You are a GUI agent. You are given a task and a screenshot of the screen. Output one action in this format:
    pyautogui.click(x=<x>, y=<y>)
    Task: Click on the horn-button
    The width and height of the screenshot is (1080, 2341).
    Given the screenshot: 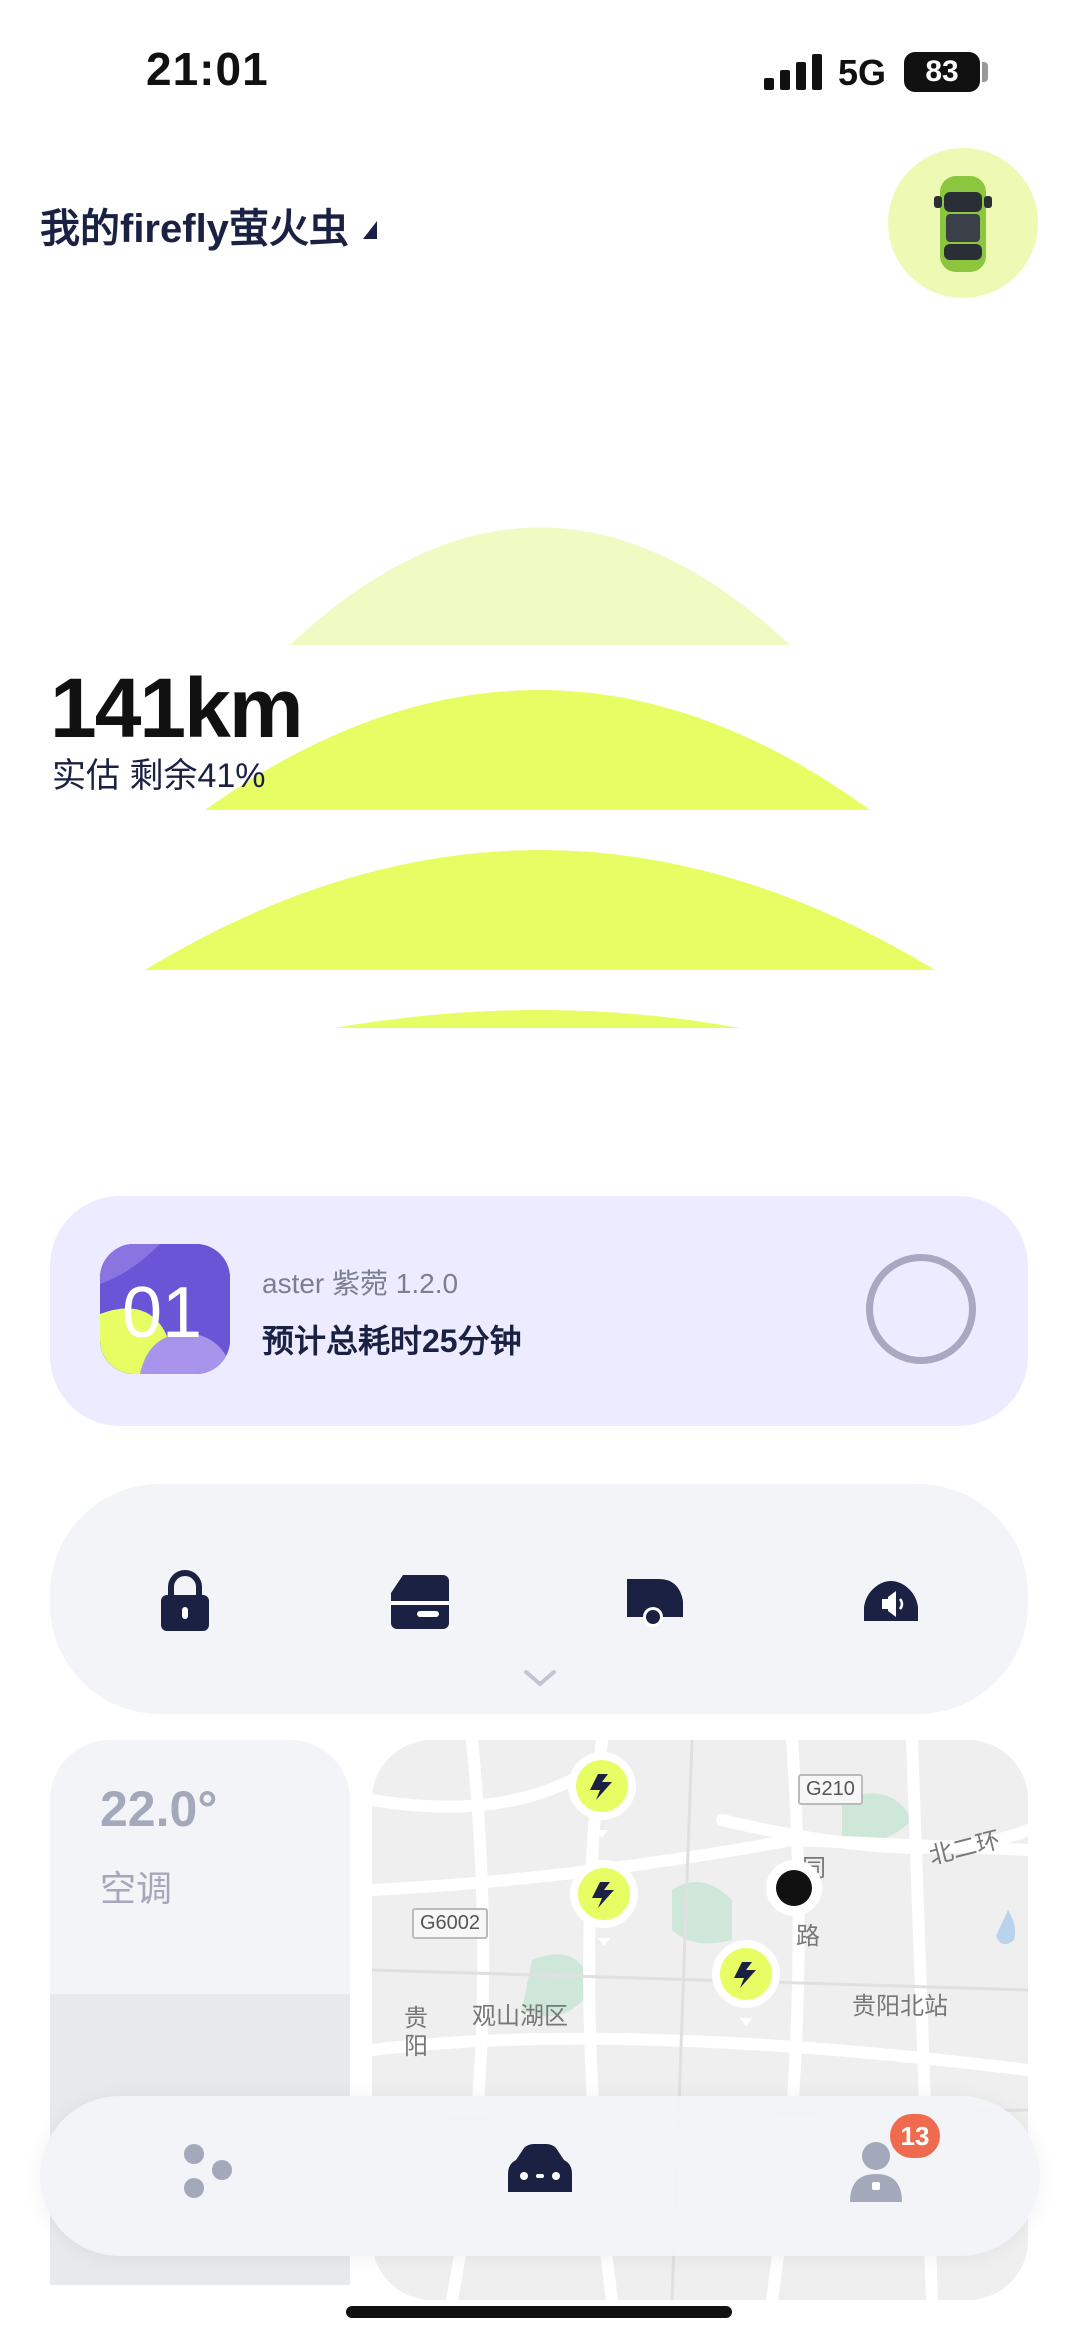 What is the action you would take?
    pyautogui.click(x=891, y=1601)
    